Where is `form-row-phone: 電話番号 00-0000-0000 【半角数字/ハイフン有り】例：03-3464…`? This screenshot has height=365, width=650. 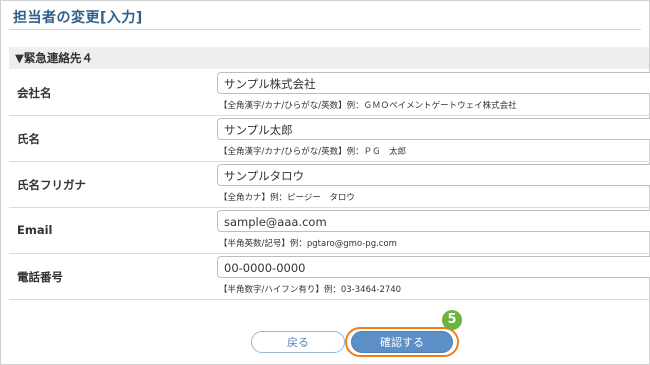 form-row-phone: 電話番号 00-0000-0000 【半角数字/ハイフン有り】例：03-3464… is located at coordinates (329, 276).